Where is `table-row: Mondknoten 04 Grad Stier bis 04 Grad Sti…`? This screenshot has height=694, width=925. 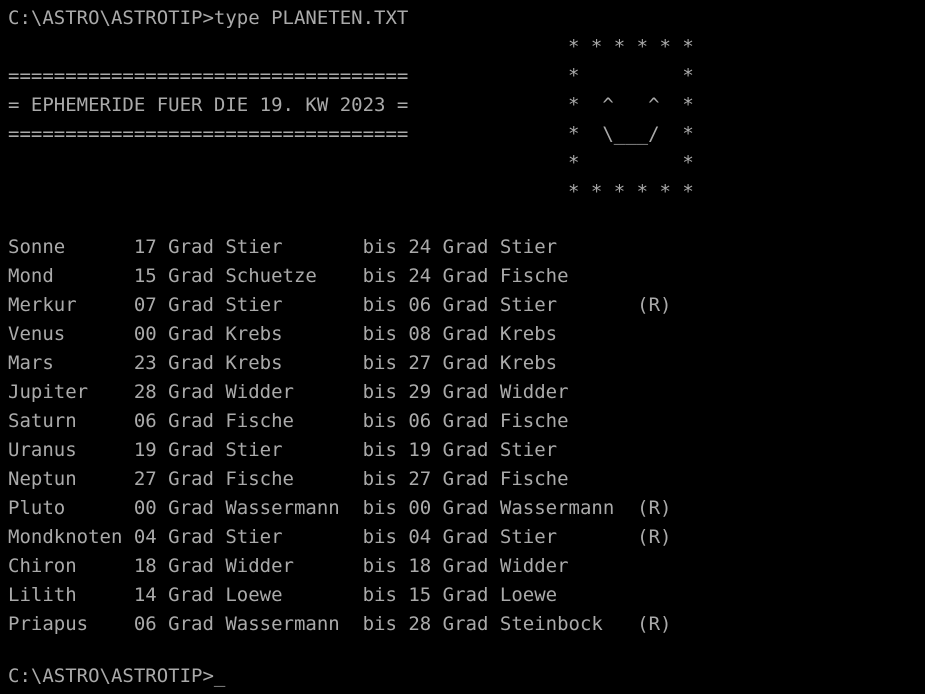 table-row: Mondknoten 04 Grad Stier bis 04 Grad Sti… is located at coordinates (340, 537).